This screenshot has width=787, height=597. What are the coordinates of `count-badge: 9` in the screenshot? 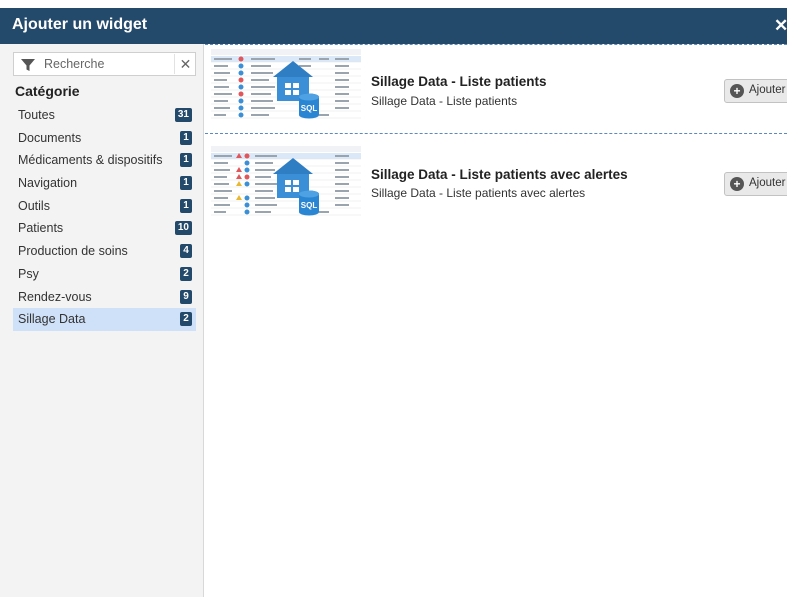 It's located at (186, 296).